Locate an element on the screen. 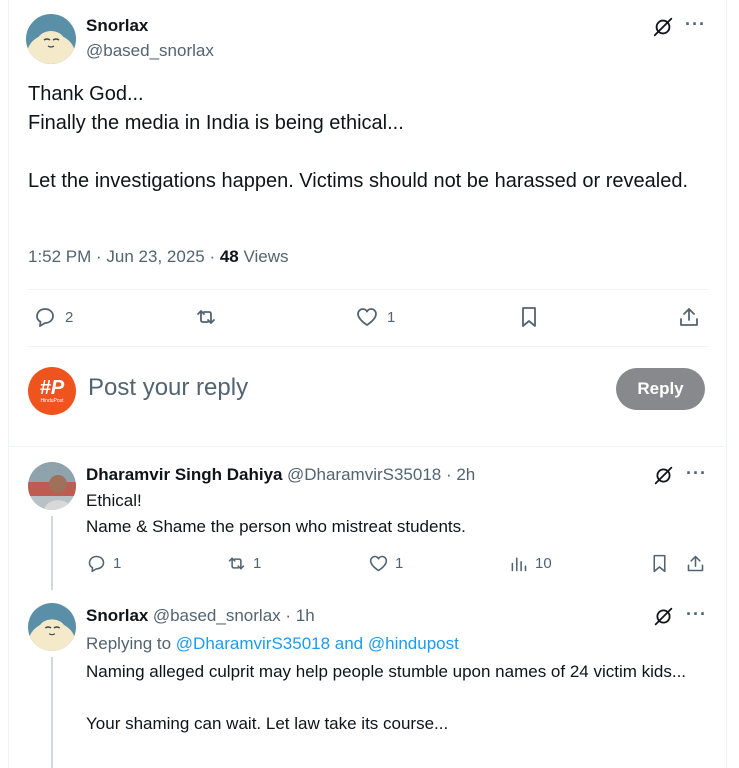  reply-count: 1 is located at coordinates (117, 563).